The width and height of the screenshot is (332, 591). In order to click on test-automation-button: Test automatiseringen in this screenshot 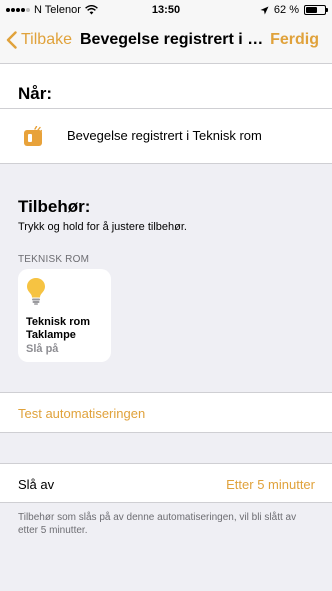, I will do `click(166, 412)`.